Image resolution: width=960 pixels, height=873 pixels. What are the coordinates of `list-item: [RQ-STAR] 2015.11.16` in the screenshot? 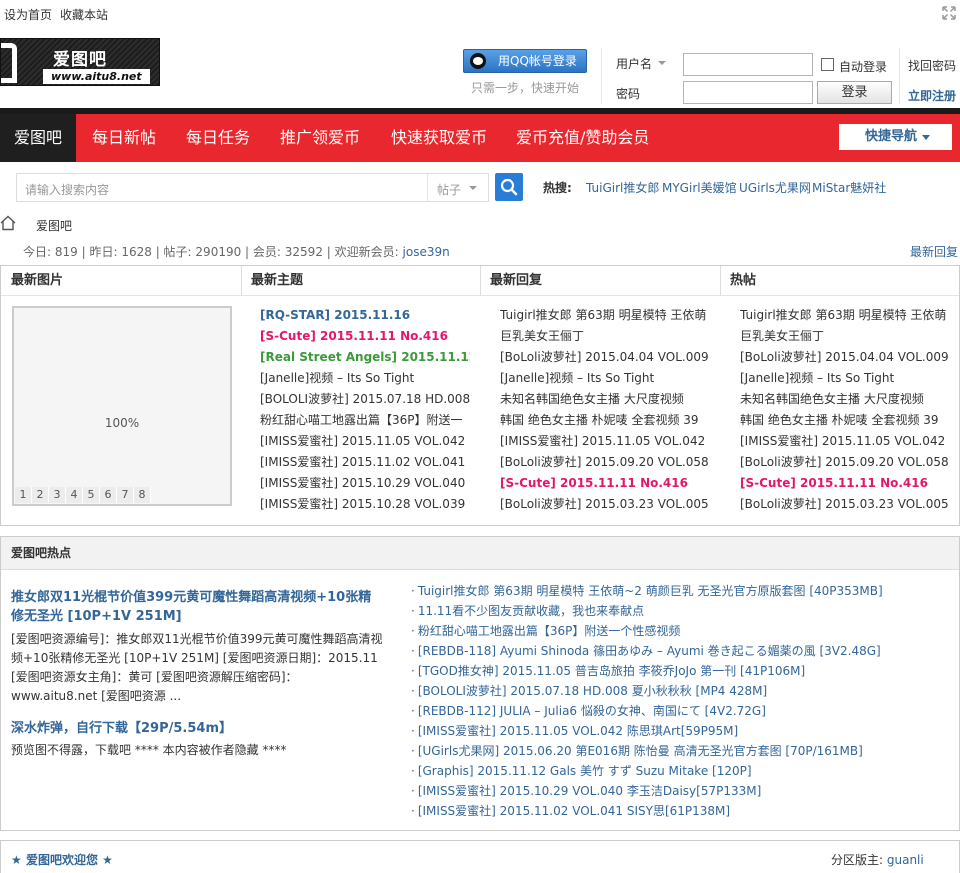 It's located at (365, 315).